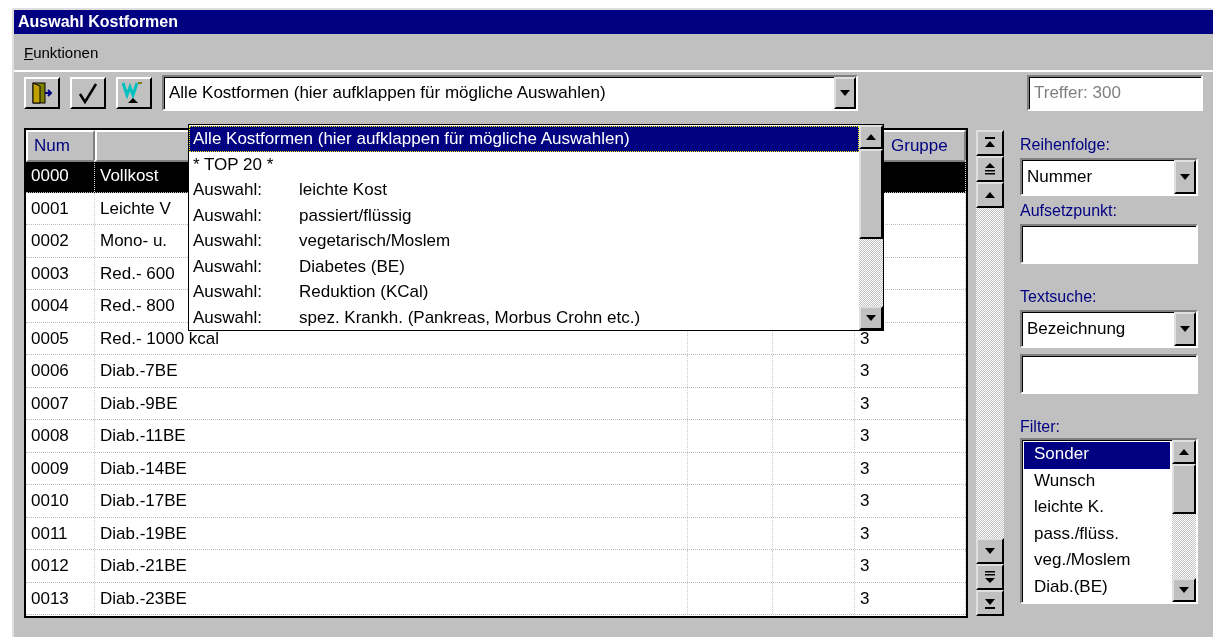  What do you see at coordinates (391, 403) in the screenshot?
I see `table-cell: Diab.-9BE` at bounding box center [391, 403].